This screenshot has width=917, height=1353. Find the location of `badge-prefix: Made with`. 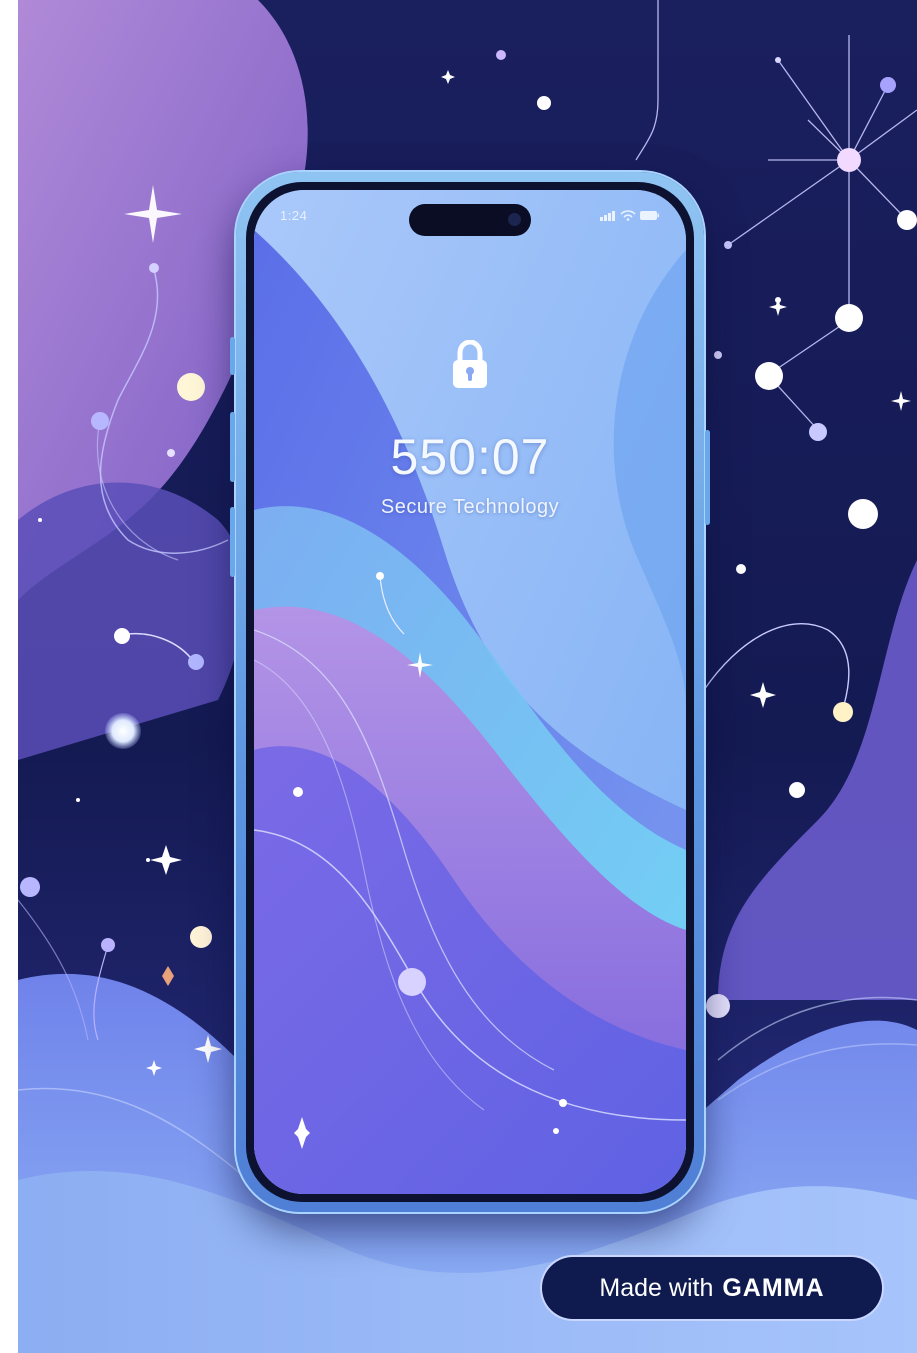

badge-prefix: Made with is located at coordinates (656, 1287).